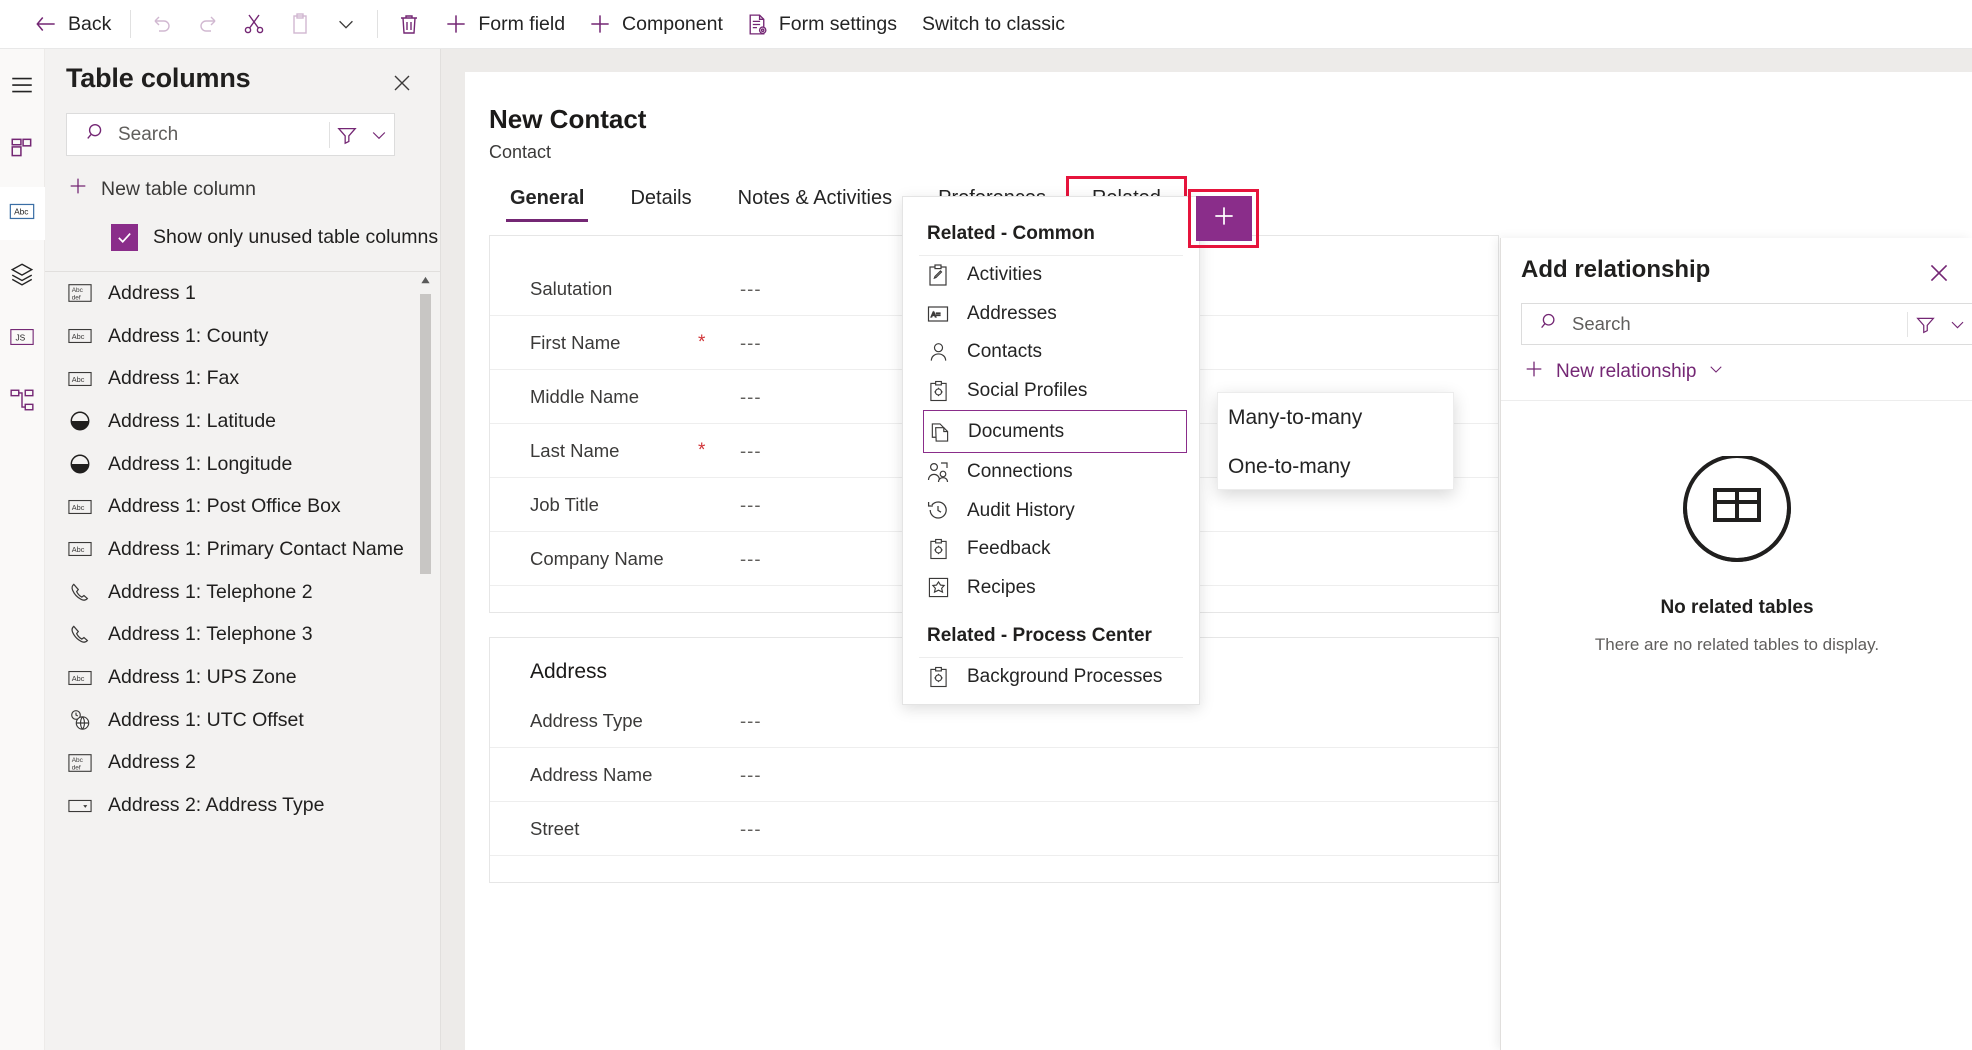 Image resolution: width=1972 pixels, height=1050 pixels. I want to click on component-button: Component, so click(655, 24).